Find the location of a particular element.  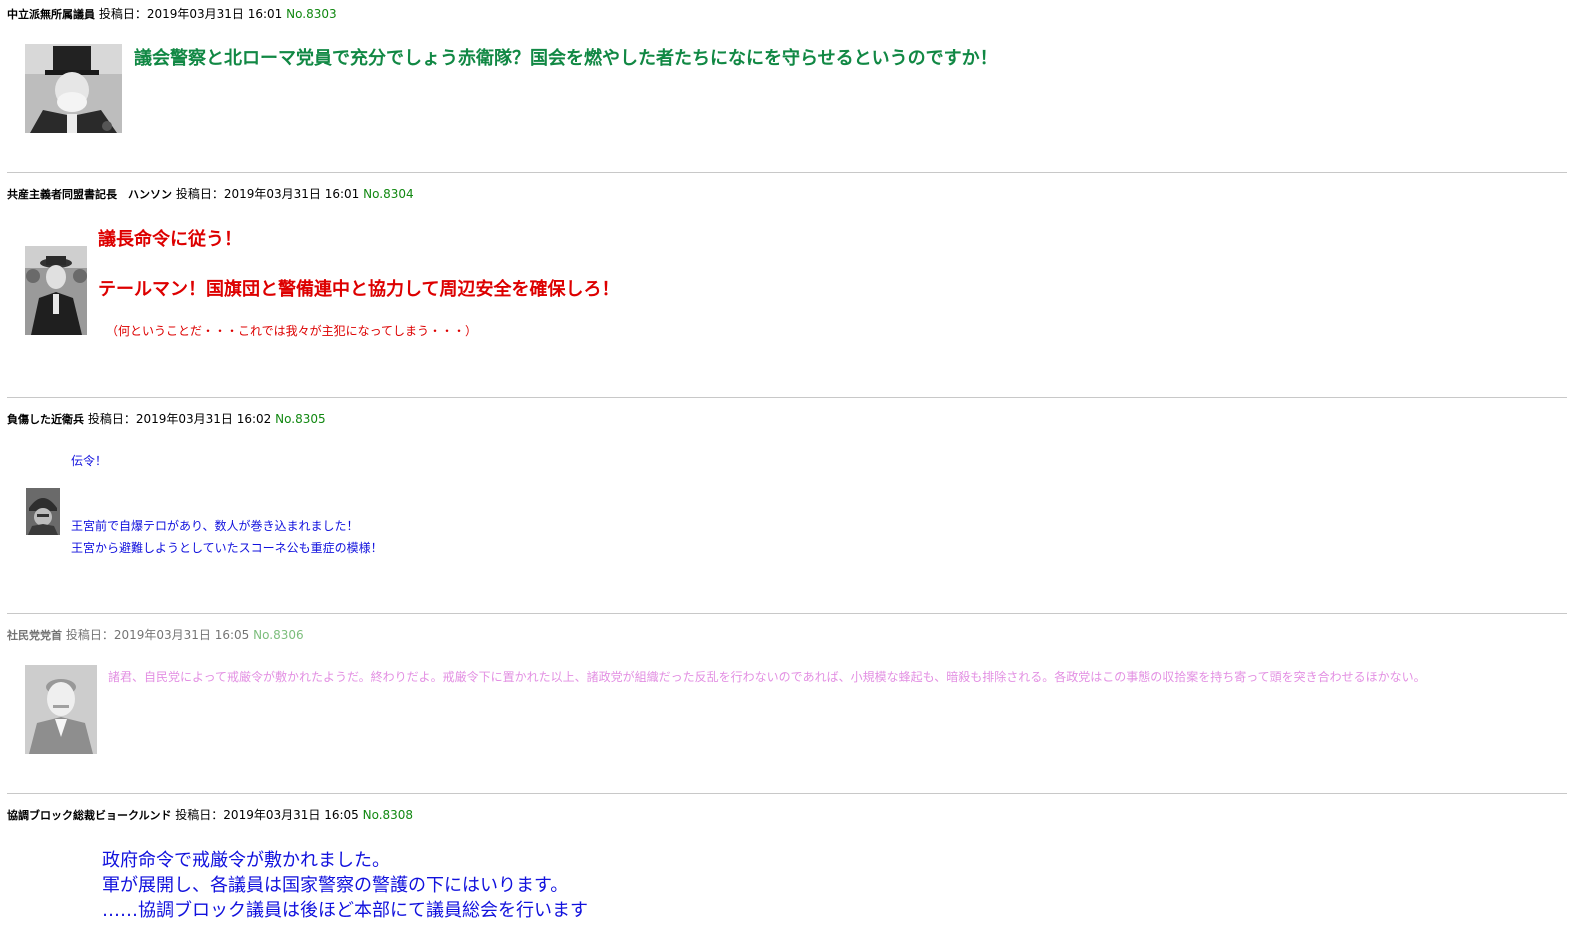

author-name: 中立派無所属議員 is located at coordinates (51, 14).